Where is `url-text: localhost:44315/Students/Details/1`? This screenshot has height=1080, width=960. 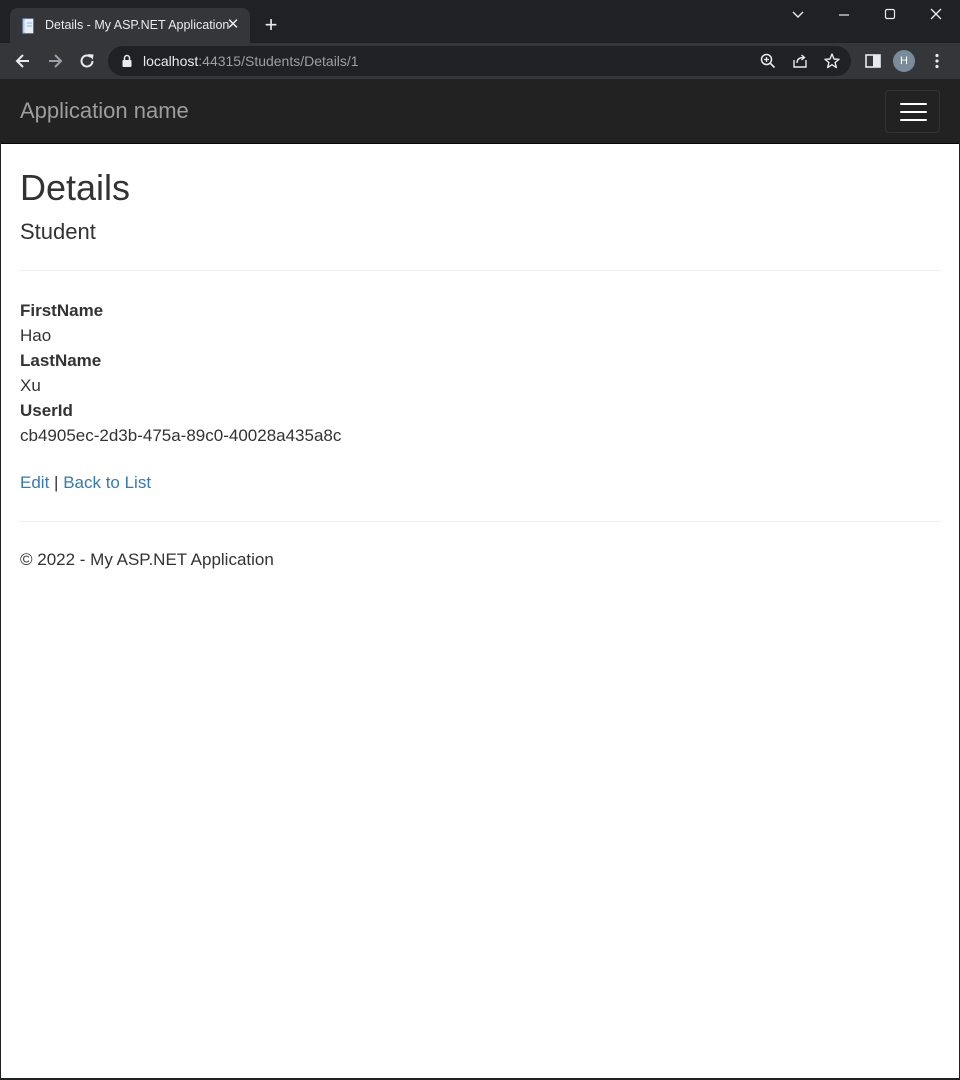
url-text: localhost:44315/Students/Details/1 is located at coordinates (251, 61).